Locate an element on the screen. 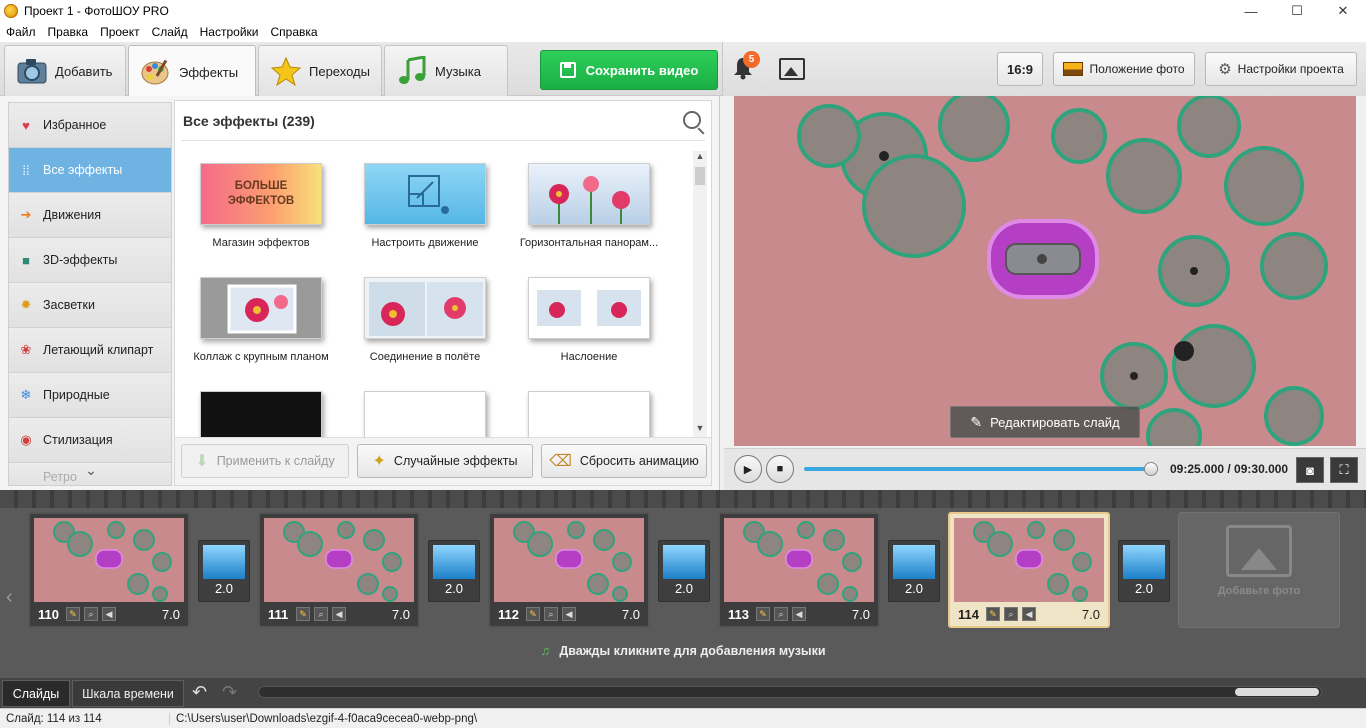  aspect-ratio-button: 16:9 is located at coordinates (1020, 69).